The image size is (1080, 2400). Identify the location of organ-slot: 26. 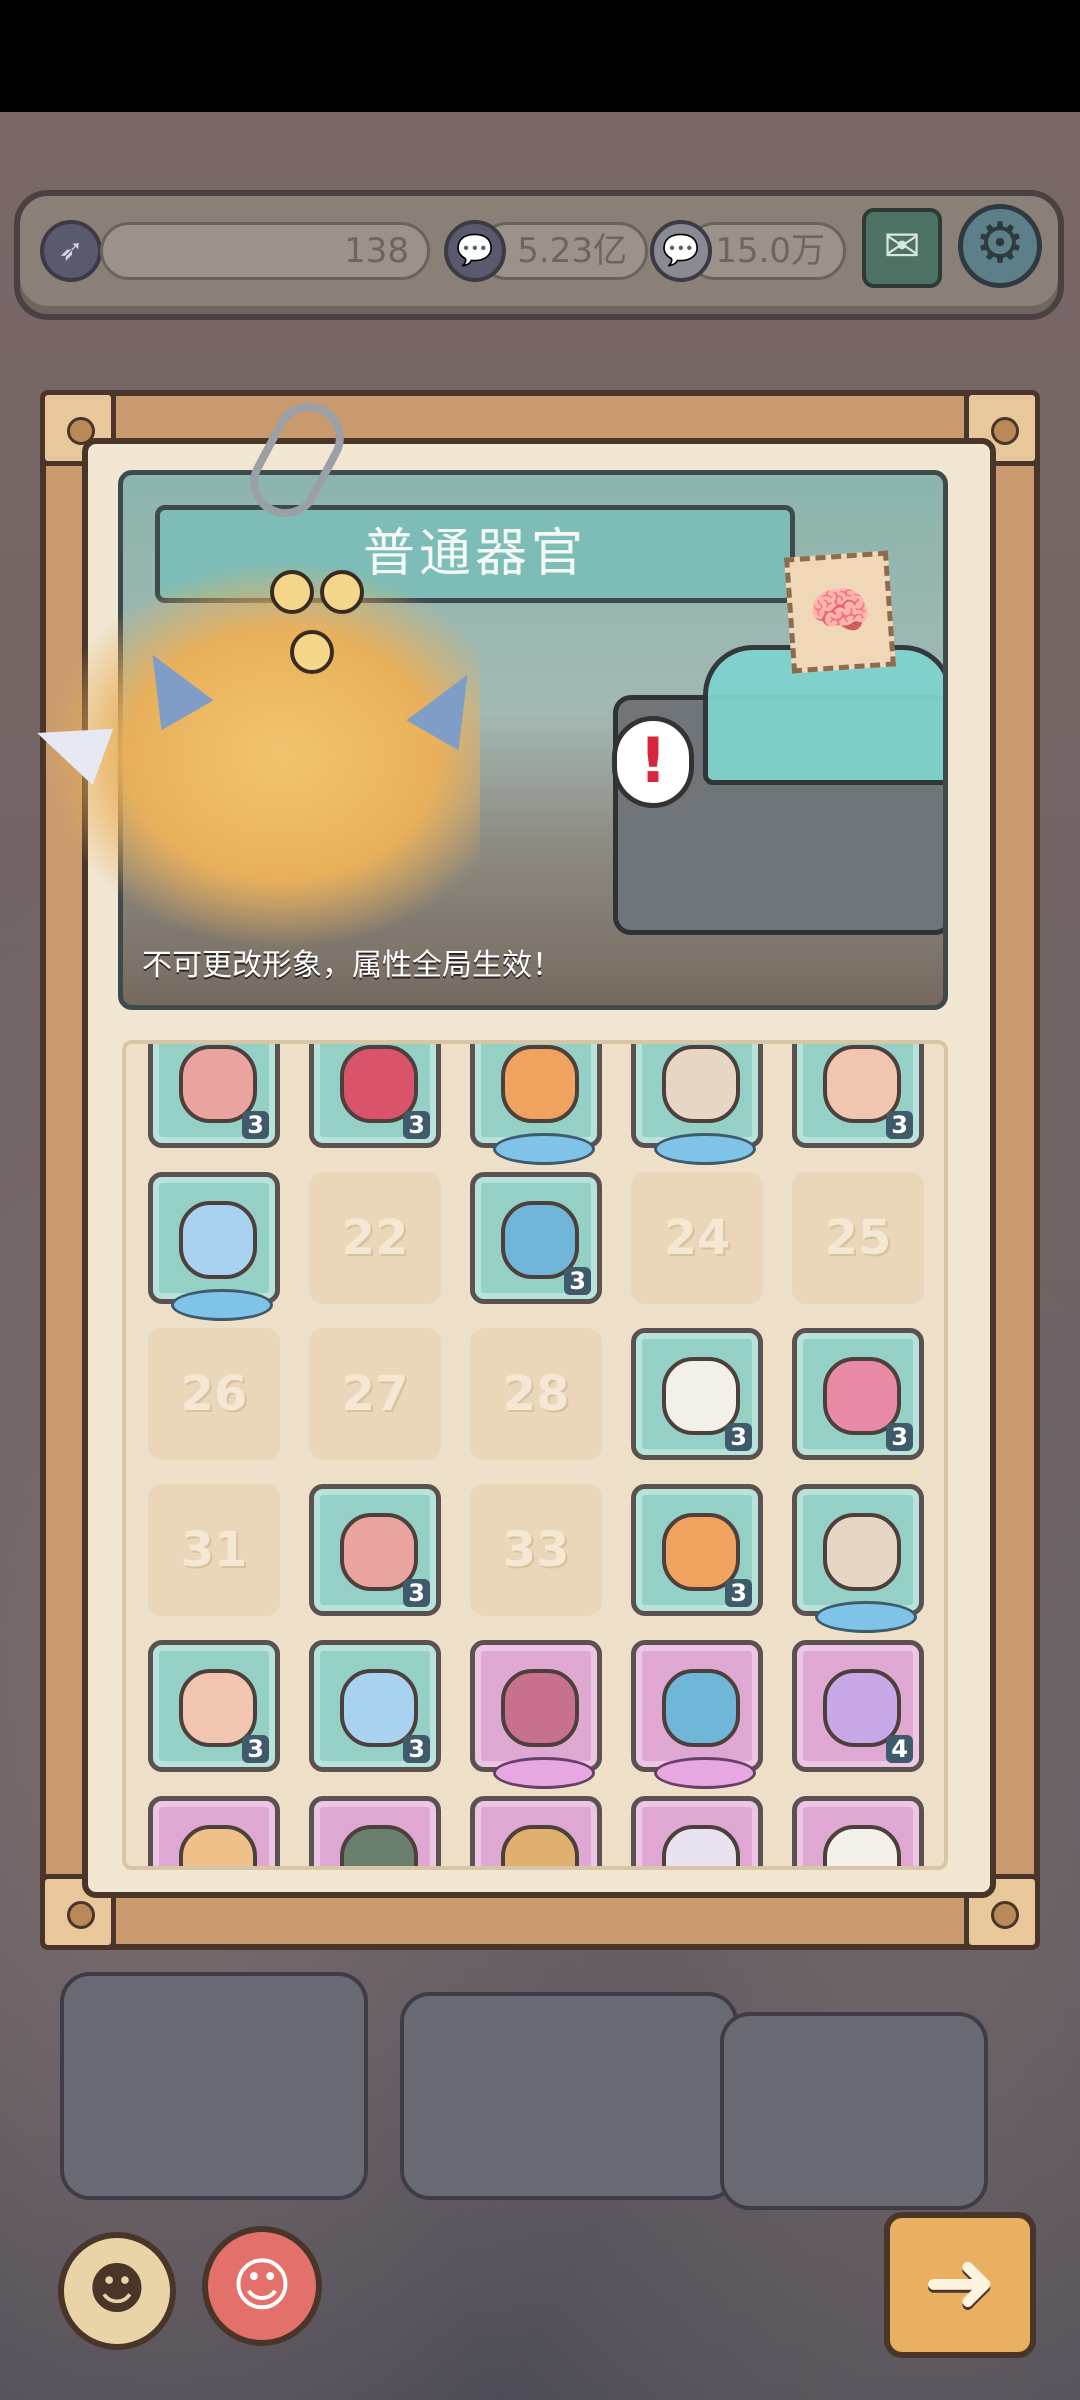
(214, 1394).